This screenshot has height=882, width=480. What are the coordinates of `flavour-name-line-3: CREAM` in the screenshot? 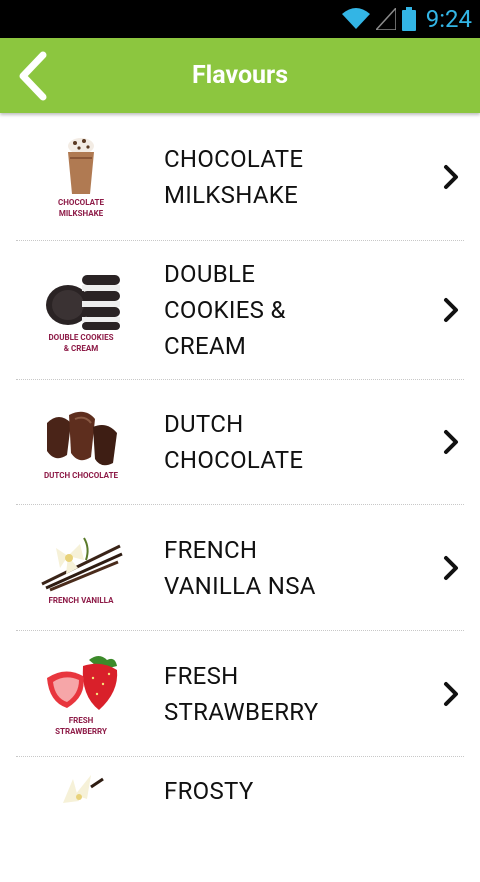 It's located at (205, 346).